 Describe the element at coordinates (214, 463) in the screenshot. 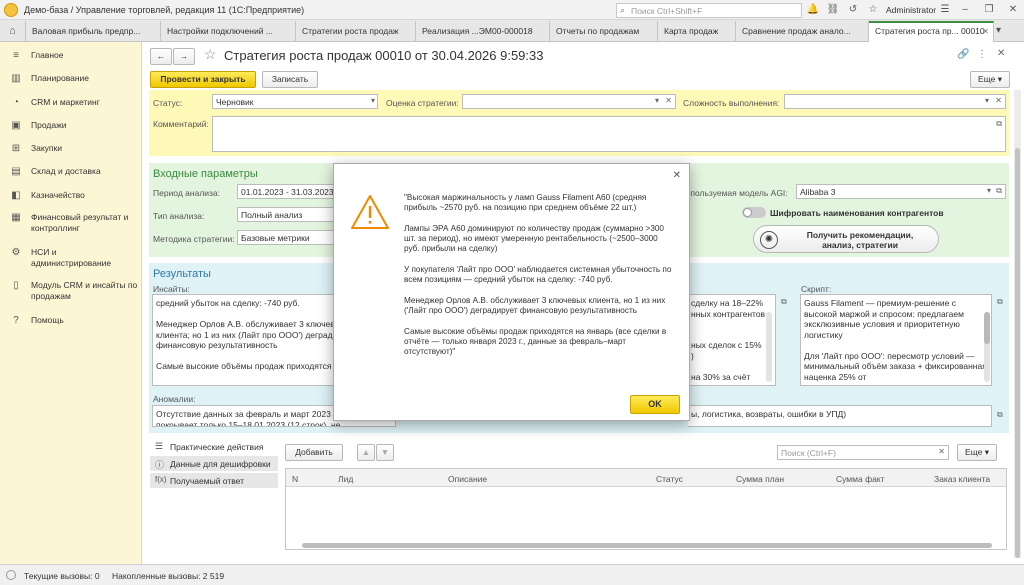

I see `panel-item-decryption-data: ⓘ Данные для дешифровки` at that location.